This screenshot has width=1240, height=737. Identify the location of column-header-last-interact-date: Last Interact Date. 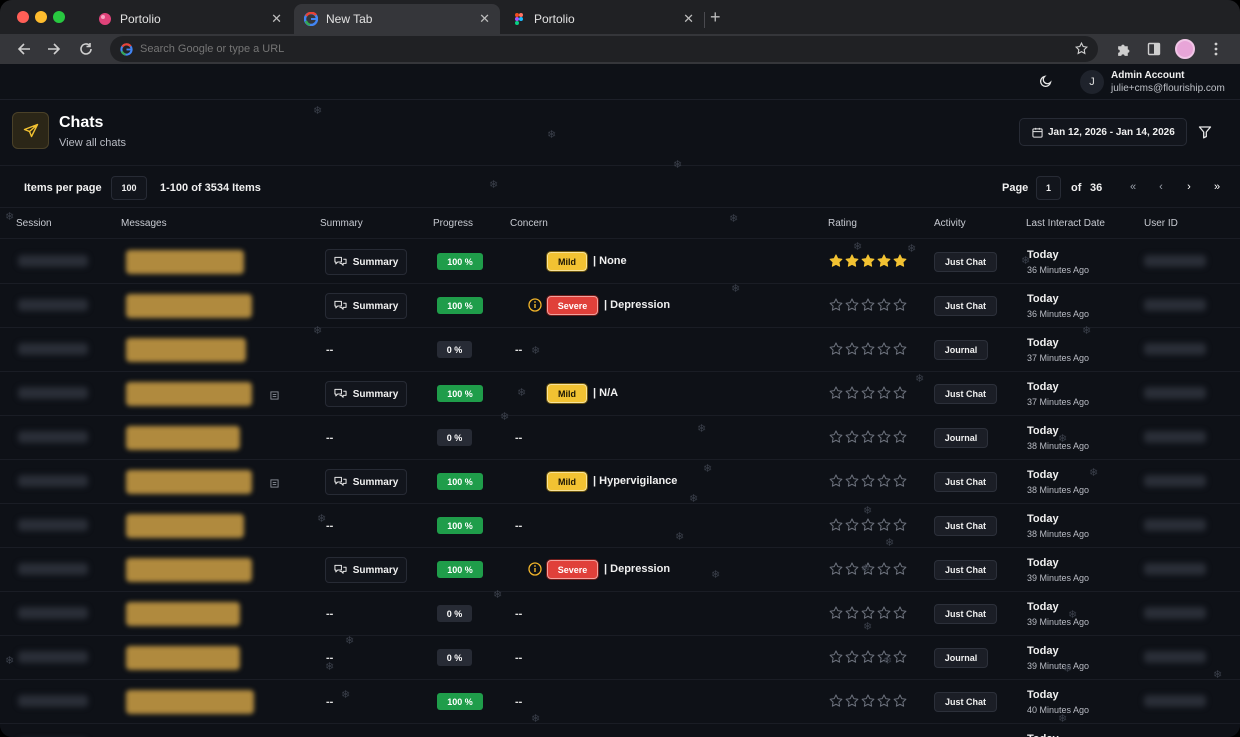
(1065, 223).